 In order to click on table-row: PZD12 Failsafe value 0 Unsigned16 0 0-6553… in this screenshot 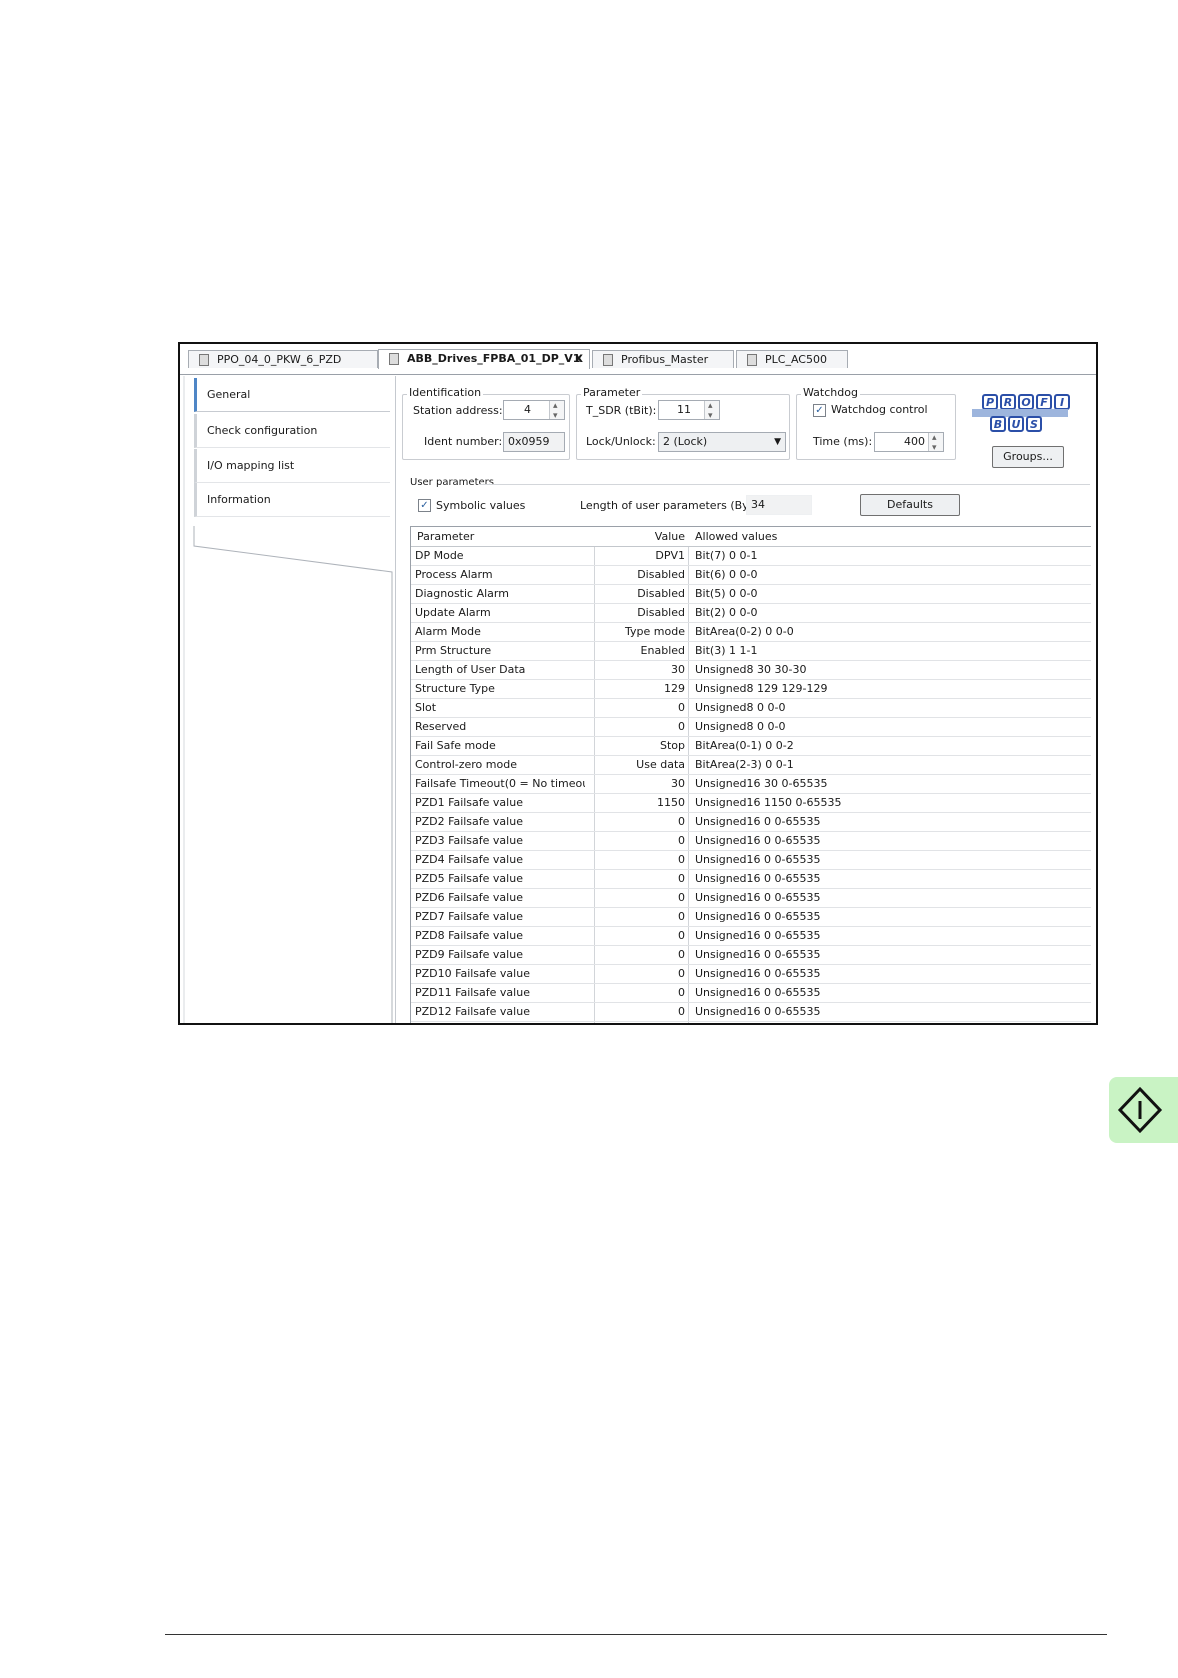, I will do `click(751, 1012)`.